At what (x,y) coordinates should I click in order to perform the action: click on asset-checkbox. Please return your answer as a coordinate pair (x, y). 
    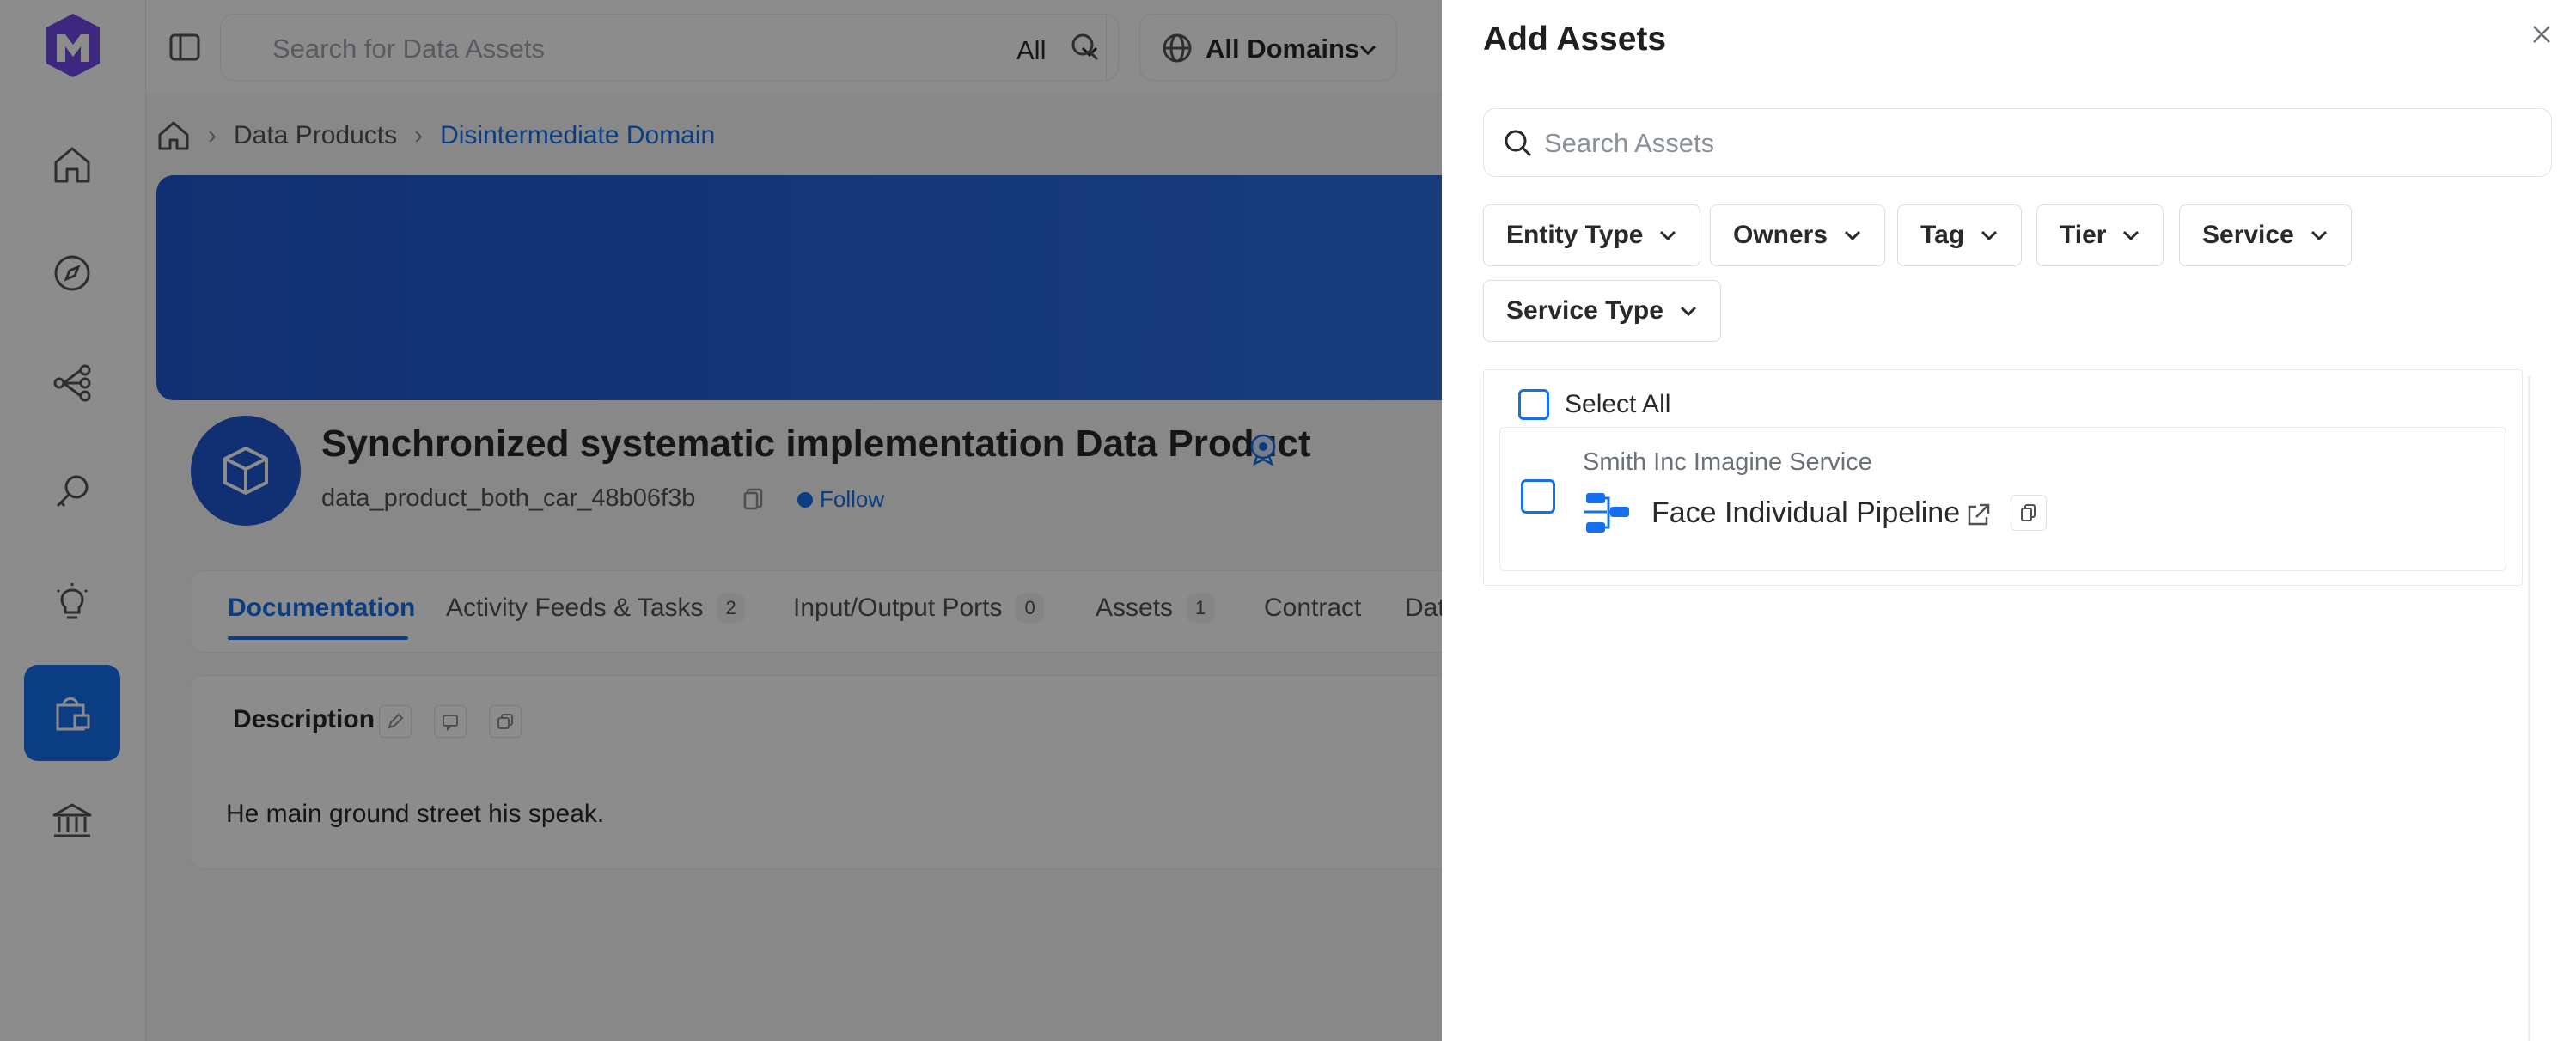
    Looking at the image, I should click on (1538, 496).